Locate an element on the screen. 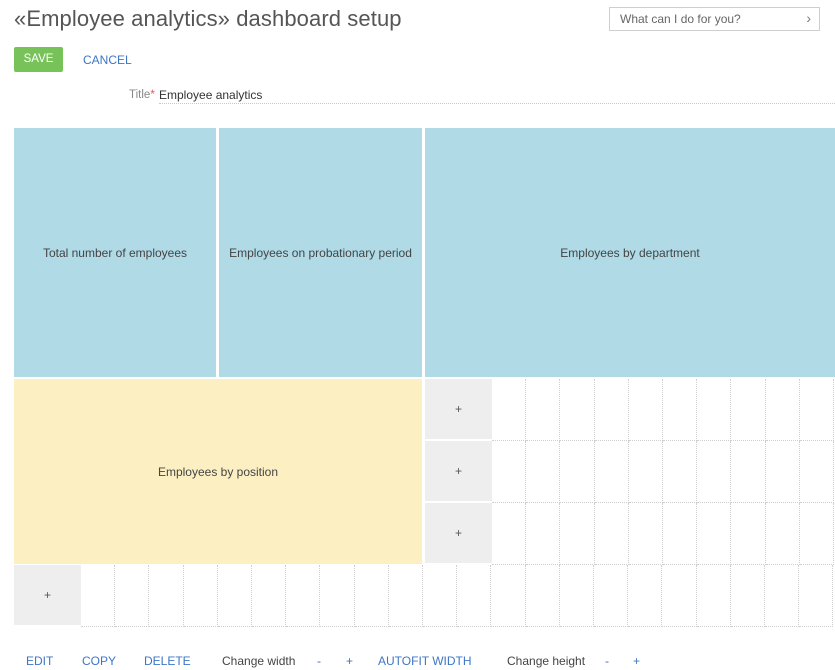 The width and height of the screenshot is (835, 670). change-width-label: Change width is located at coordinates (259, 661).